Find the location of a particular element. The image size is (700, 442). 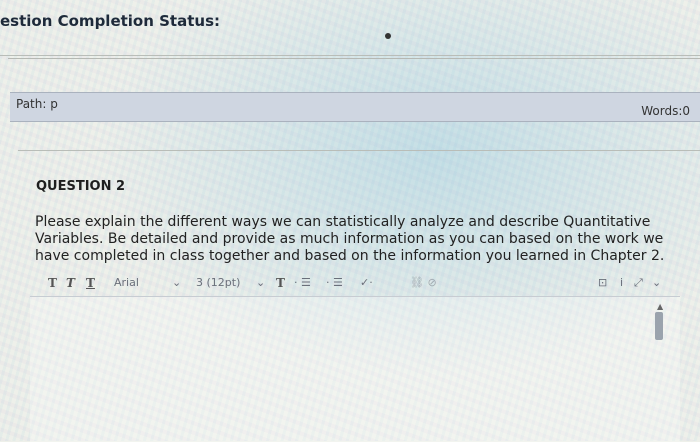

list-numbered-icon: · ☰ is located at coordinates (334, 282).